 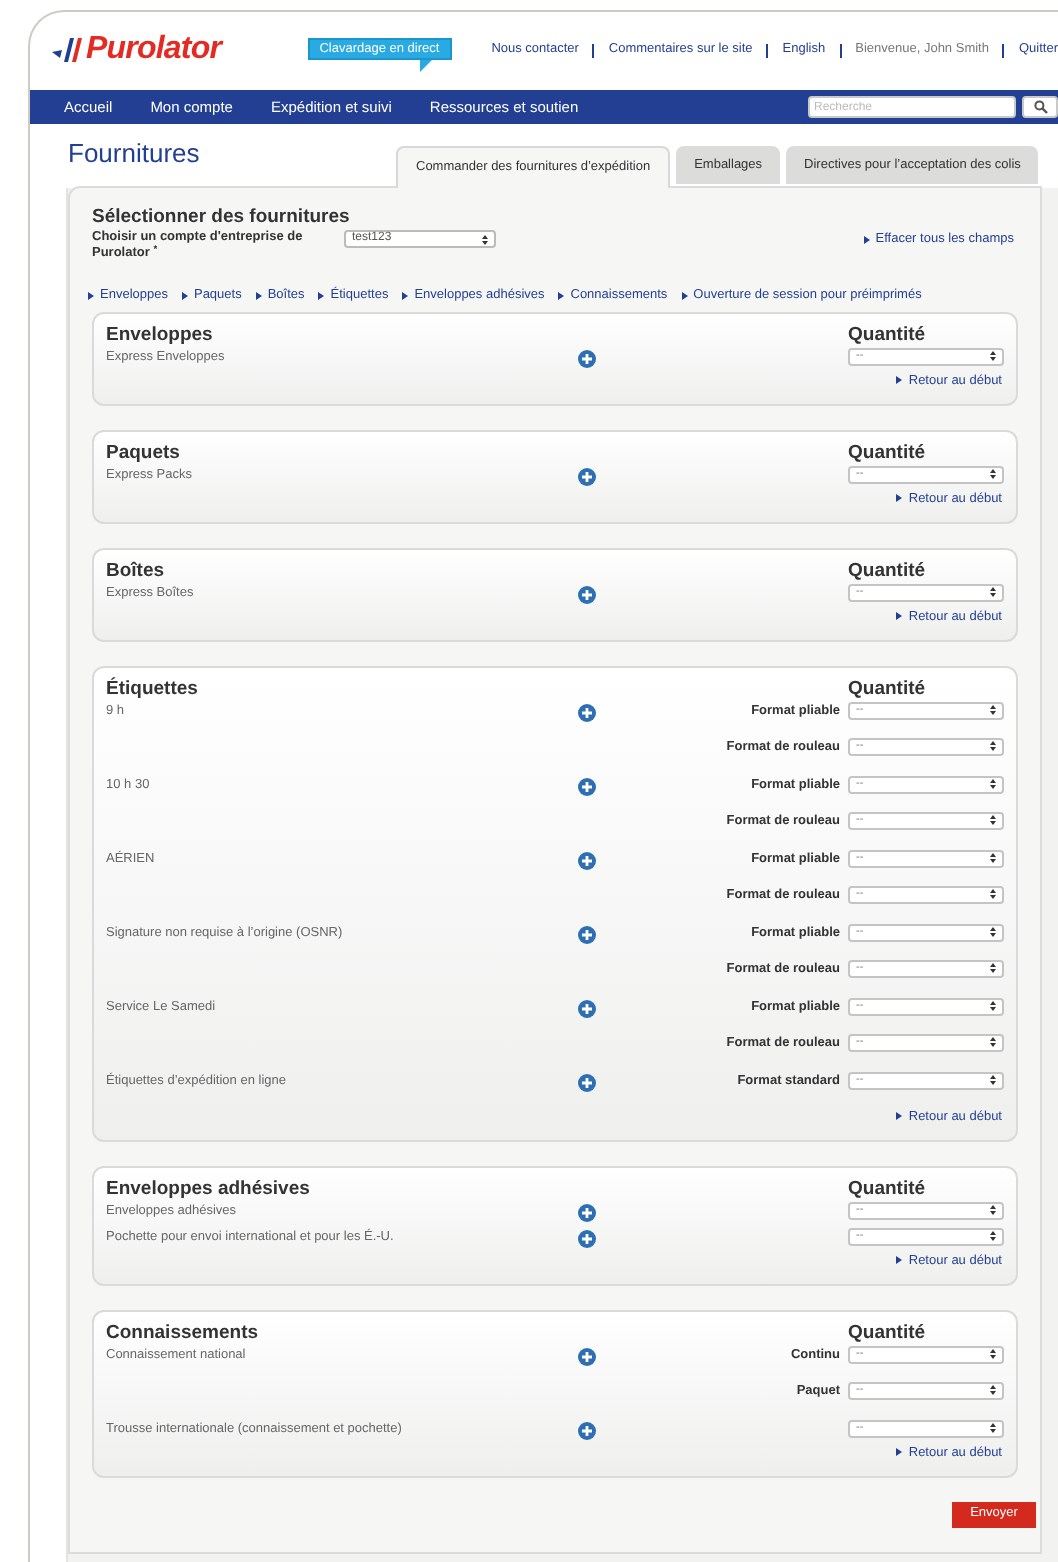 I want to click on section-title: Étiquettes, so click(x=152, y=689).